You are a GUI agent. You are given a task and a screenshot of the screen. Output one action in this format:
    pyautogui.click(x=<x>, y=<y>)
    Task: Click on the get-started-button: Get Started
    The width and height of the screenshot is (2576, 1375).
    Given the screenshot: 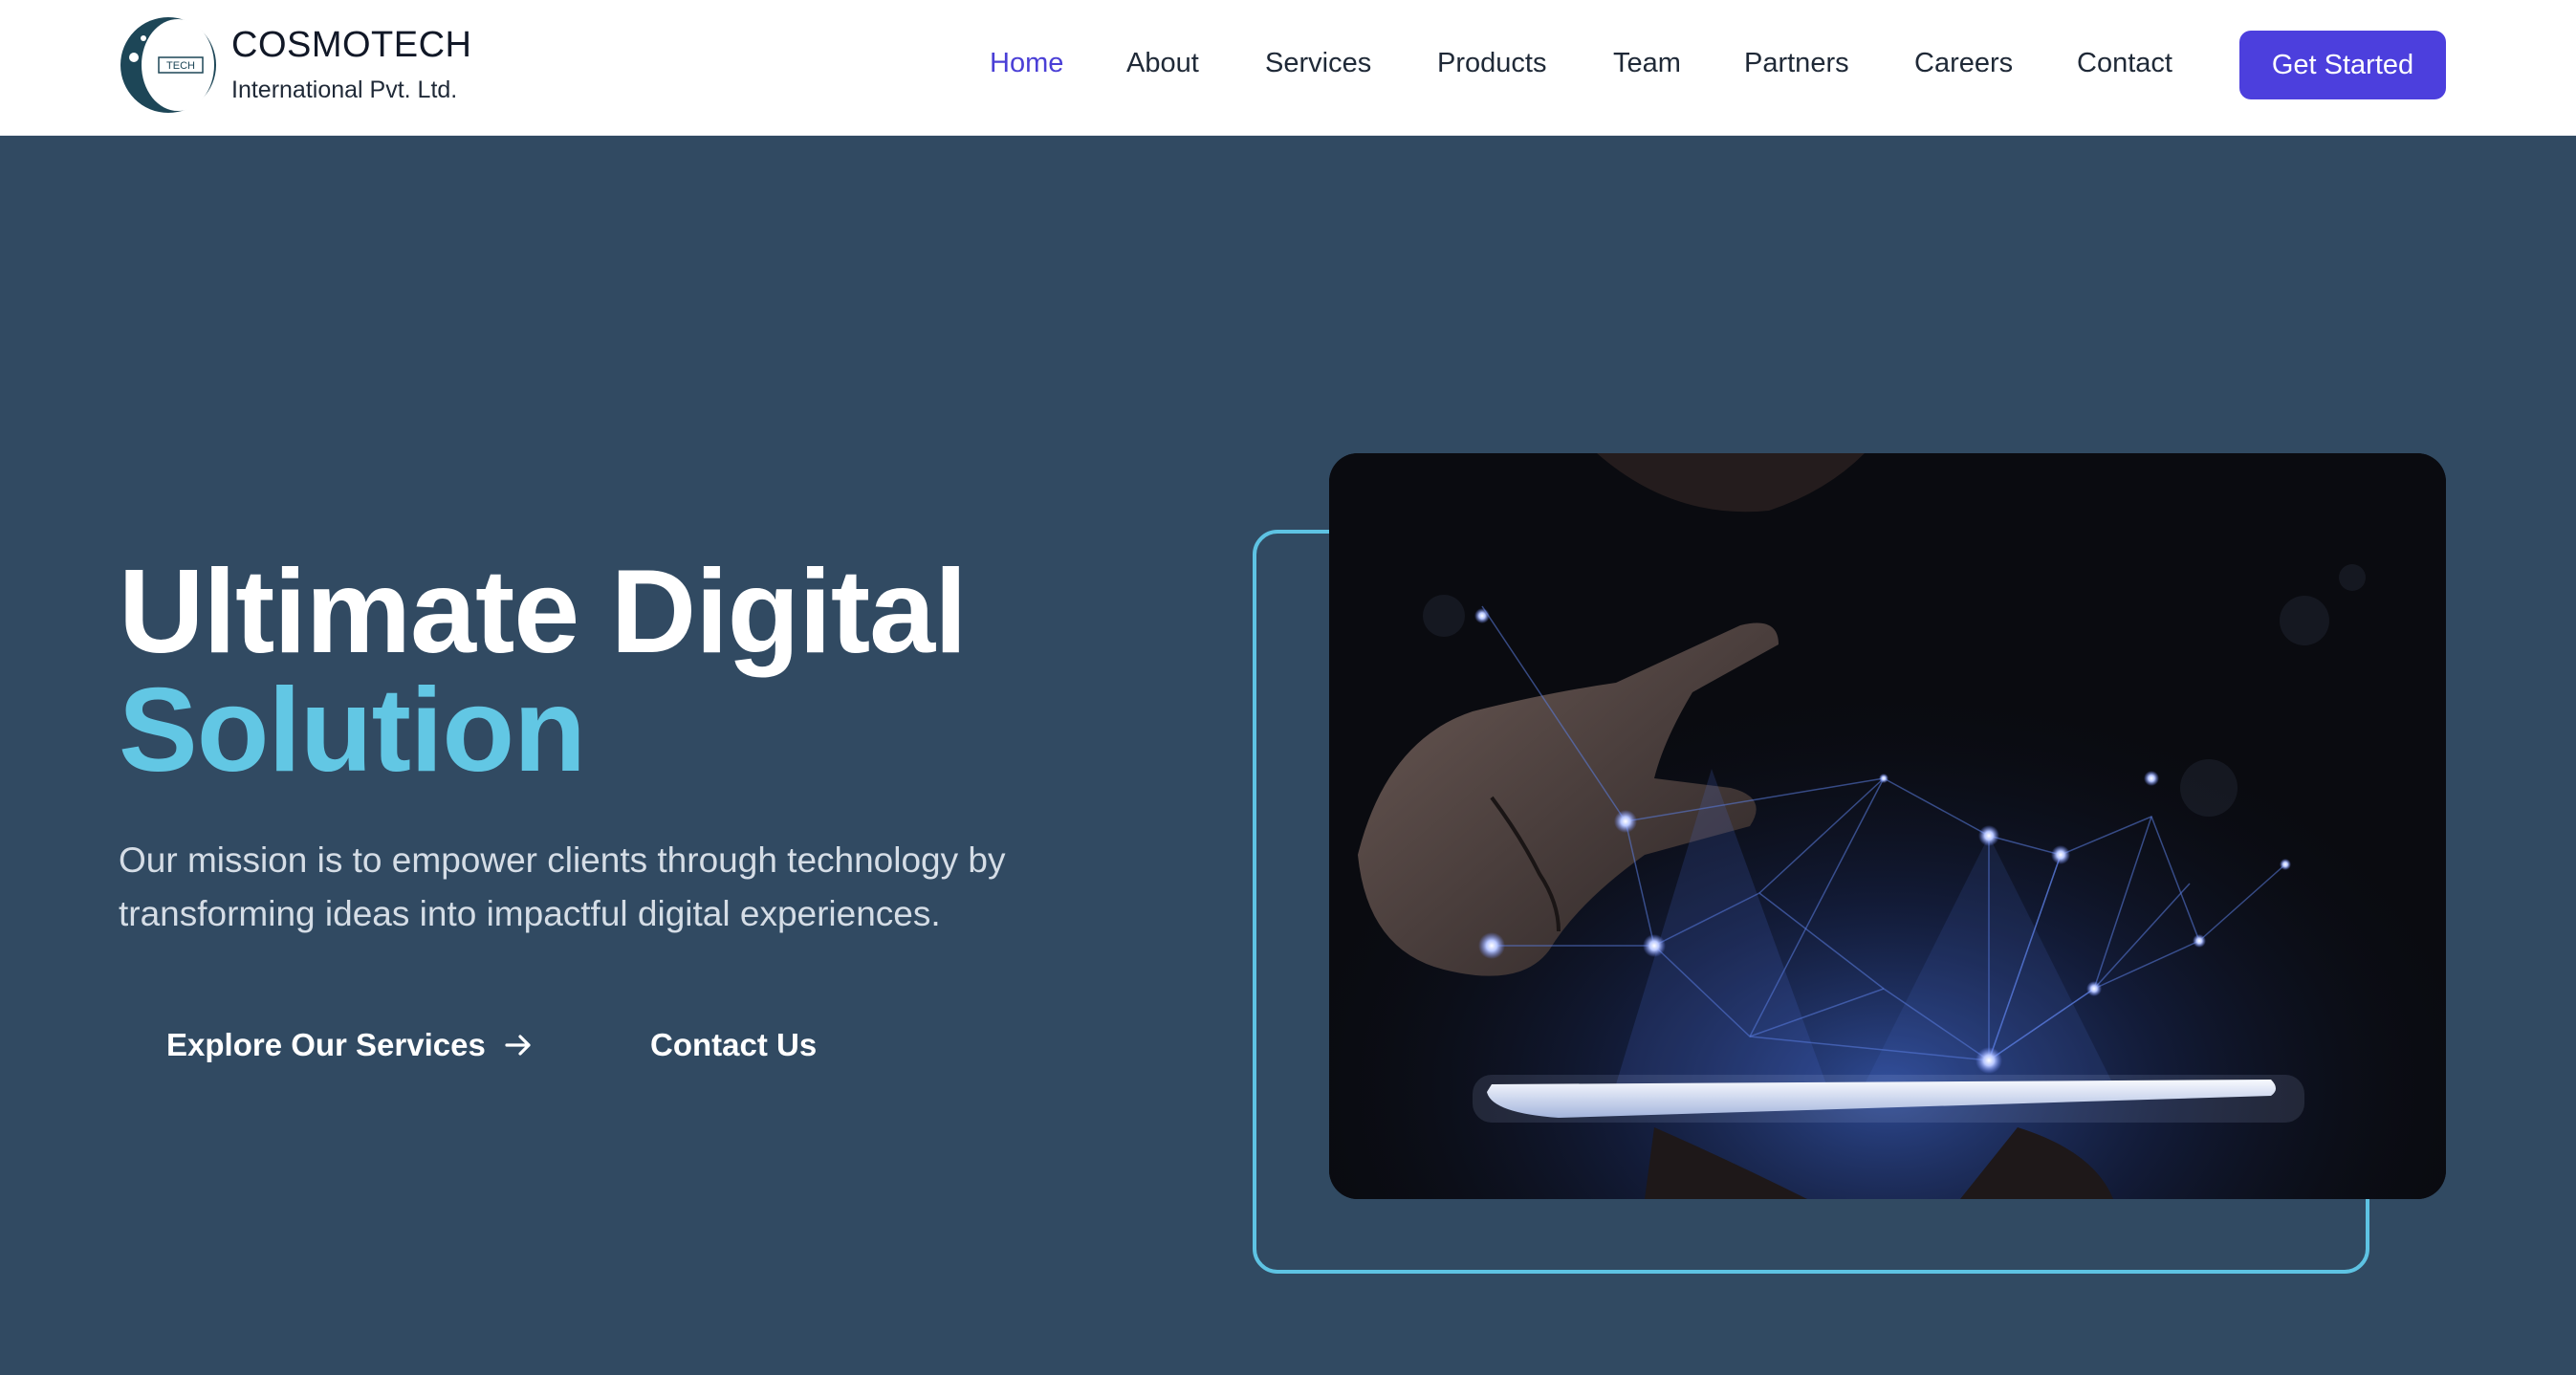 What is the action you would take?
    pyautogui.click(x=2342, y=65)
    